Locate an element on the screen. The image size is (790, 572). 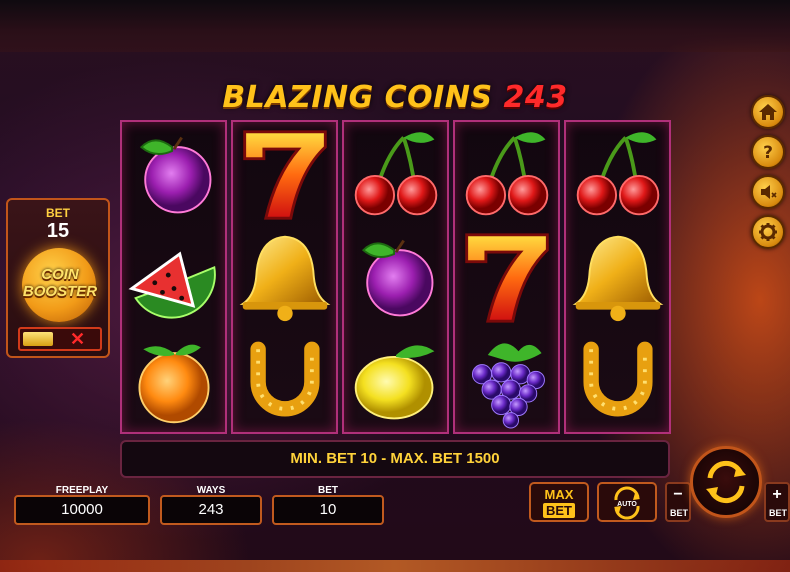
toggle-knob is located at coordinates (38, 339).